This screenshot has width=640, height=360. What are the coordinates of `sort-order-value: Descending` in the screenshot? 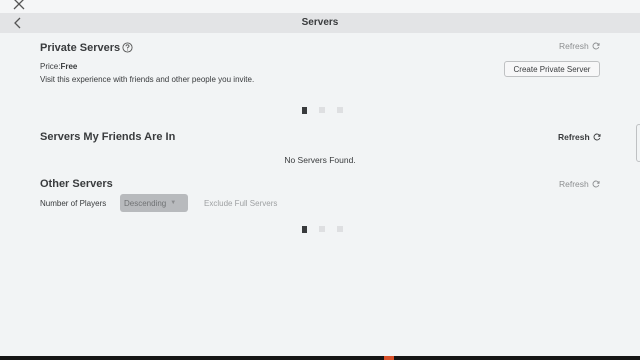 It's located at (145, 203).